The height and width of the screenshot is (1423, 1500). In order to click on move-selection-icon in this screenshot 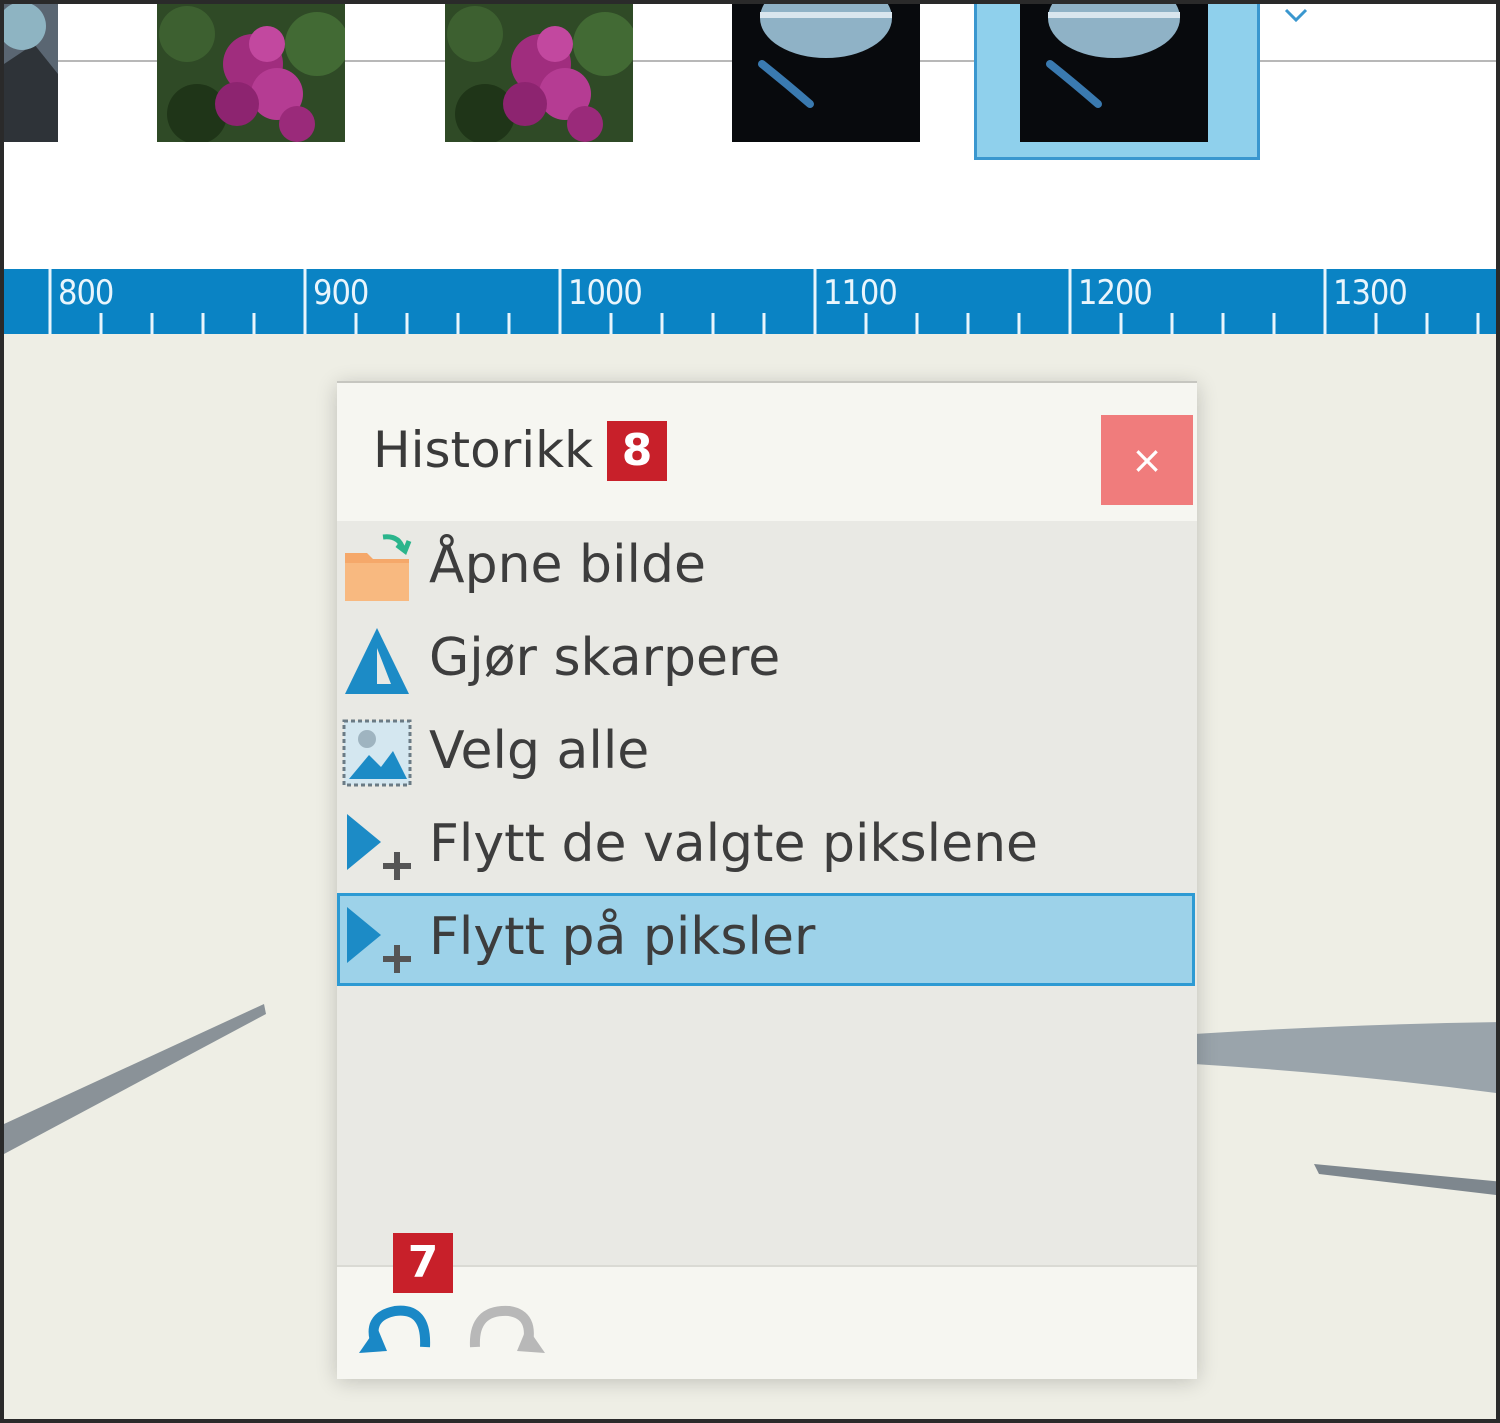, I will do `click(377, 846)`.